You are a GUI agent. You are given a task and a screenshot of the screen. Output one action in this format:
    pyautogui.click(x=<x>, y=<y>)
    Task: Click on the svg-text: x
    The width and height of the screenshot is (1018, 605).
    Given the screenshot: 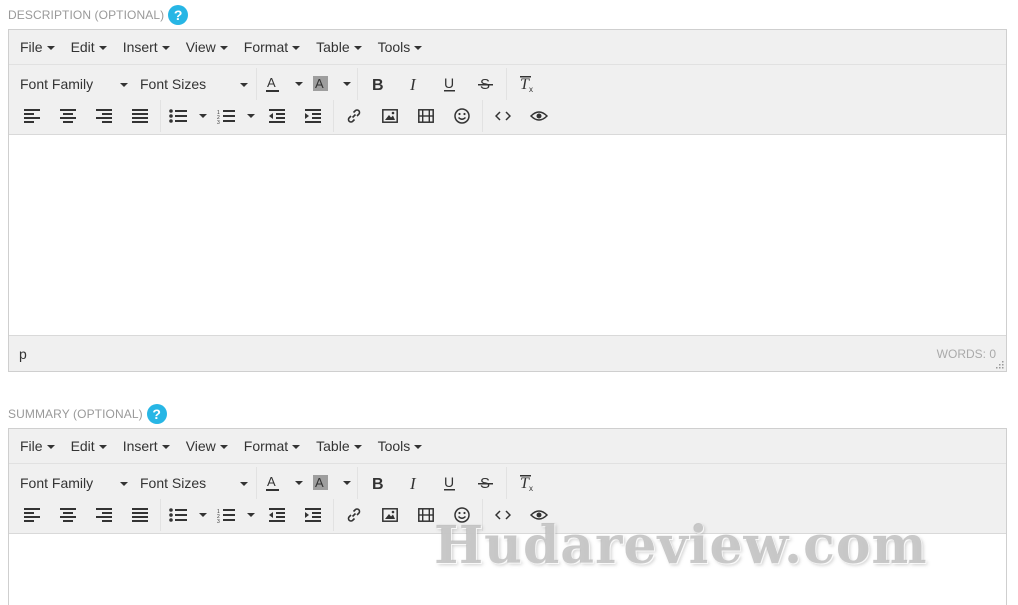 What is the action you would take?
    pyautogui.click(x=531, y=488)
    